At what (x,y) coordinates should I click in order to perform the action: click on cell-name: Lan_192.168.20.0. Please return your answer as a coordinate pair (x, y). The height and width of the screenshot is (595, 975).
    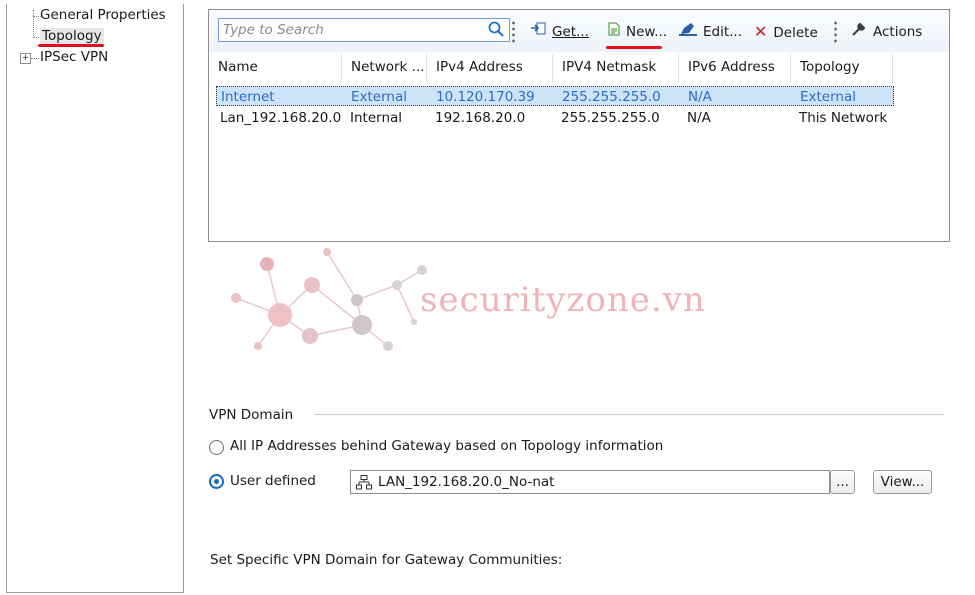
    Looking at the image, I should click on (281, 118).